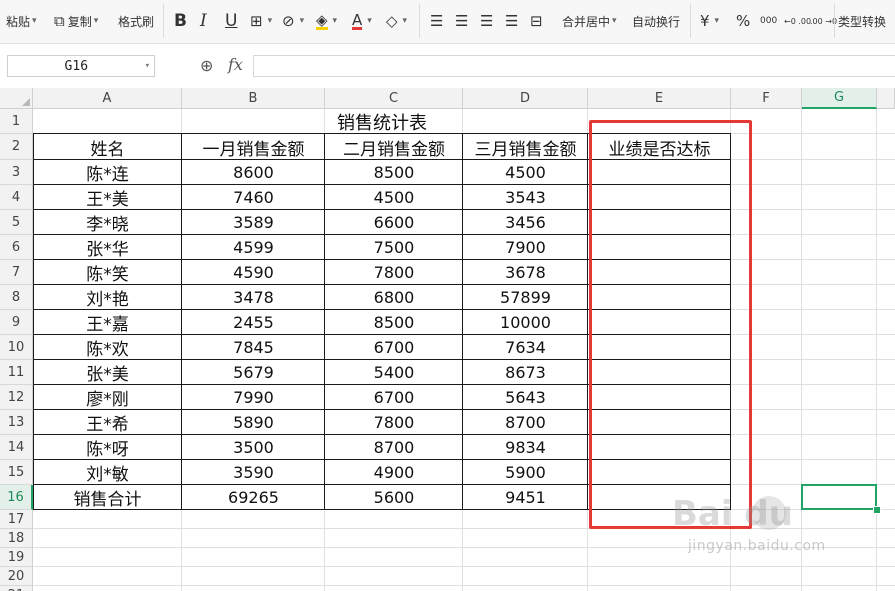 The width and height of the screenshot is (895, 591). Describe the element at coordinates (862, 21) in the screenshot. I see `type-convert-button: 类型转换` at that location.